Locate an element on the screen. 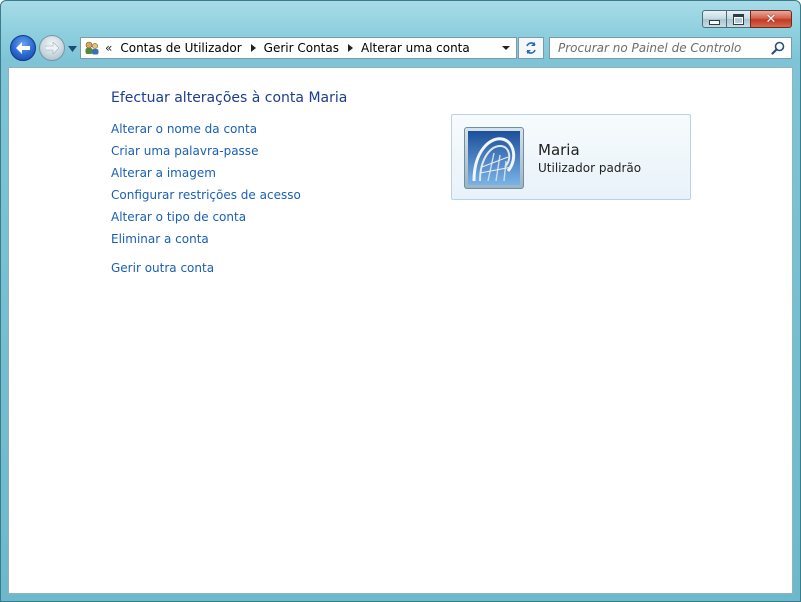 This screenshot has height=602, width=801. recent-pages-button is located at coordinates (72, 49).